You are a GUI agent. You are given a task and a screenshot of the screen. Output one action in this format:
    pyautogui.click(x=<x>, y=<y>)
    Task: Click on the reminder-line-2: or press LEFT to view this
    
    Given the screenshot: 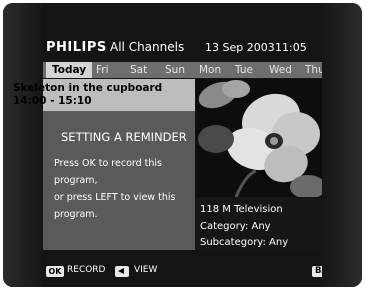 What is the action you would take?
    pyautogui.click(x=115, y=197)
    